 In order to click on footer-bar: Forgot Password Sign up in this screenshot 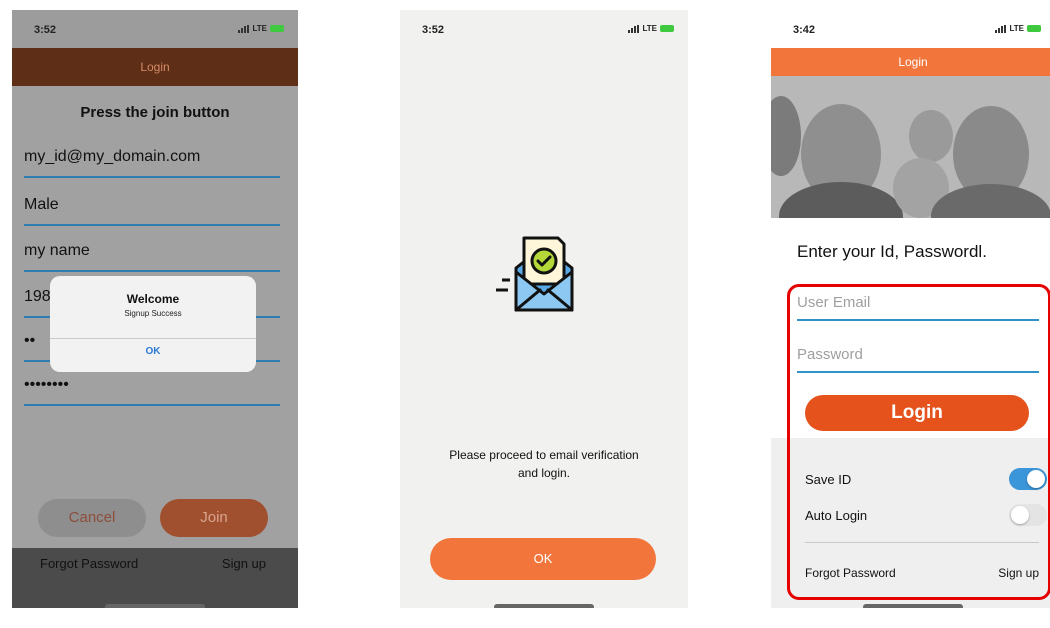, I will do `click(155, 578)`.